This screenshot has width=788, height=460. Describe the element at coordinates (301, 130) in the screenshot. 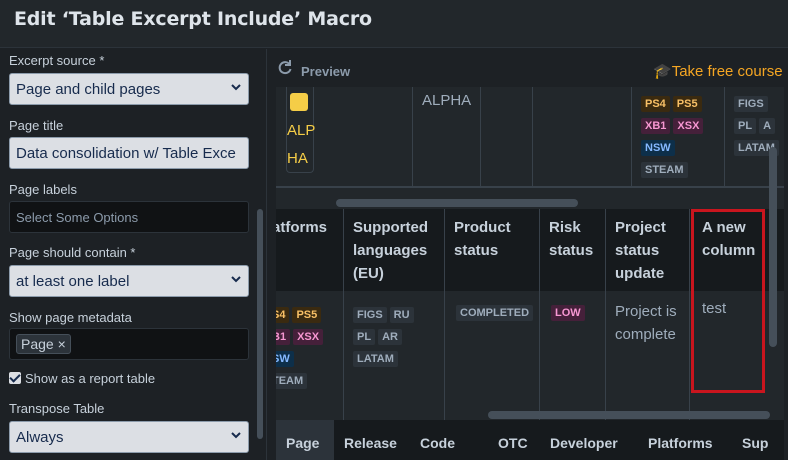

I see `alp-text-1: ALP` at that location.